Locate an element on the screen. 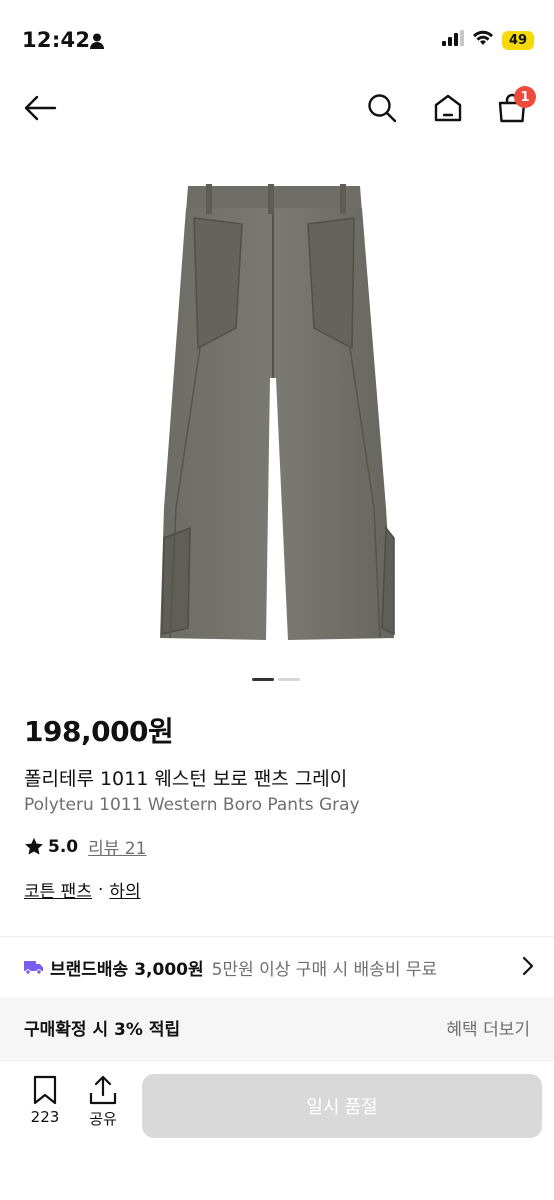 The height and width of the screenshot is (1200, 554). home-icon is located at coordinates (448, 108).